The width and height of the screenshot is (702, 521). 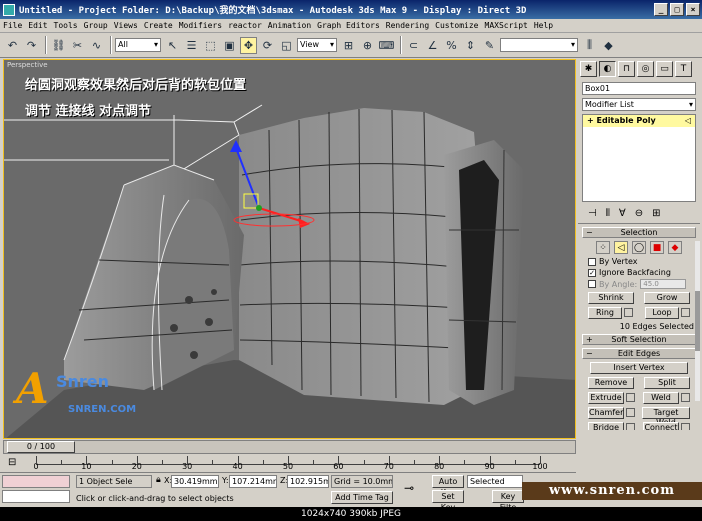 What do you see at coordinates (592, 213) in the screenshot?
I see `pin-stack-icon: ⊣` at bounding box center [592, 213].